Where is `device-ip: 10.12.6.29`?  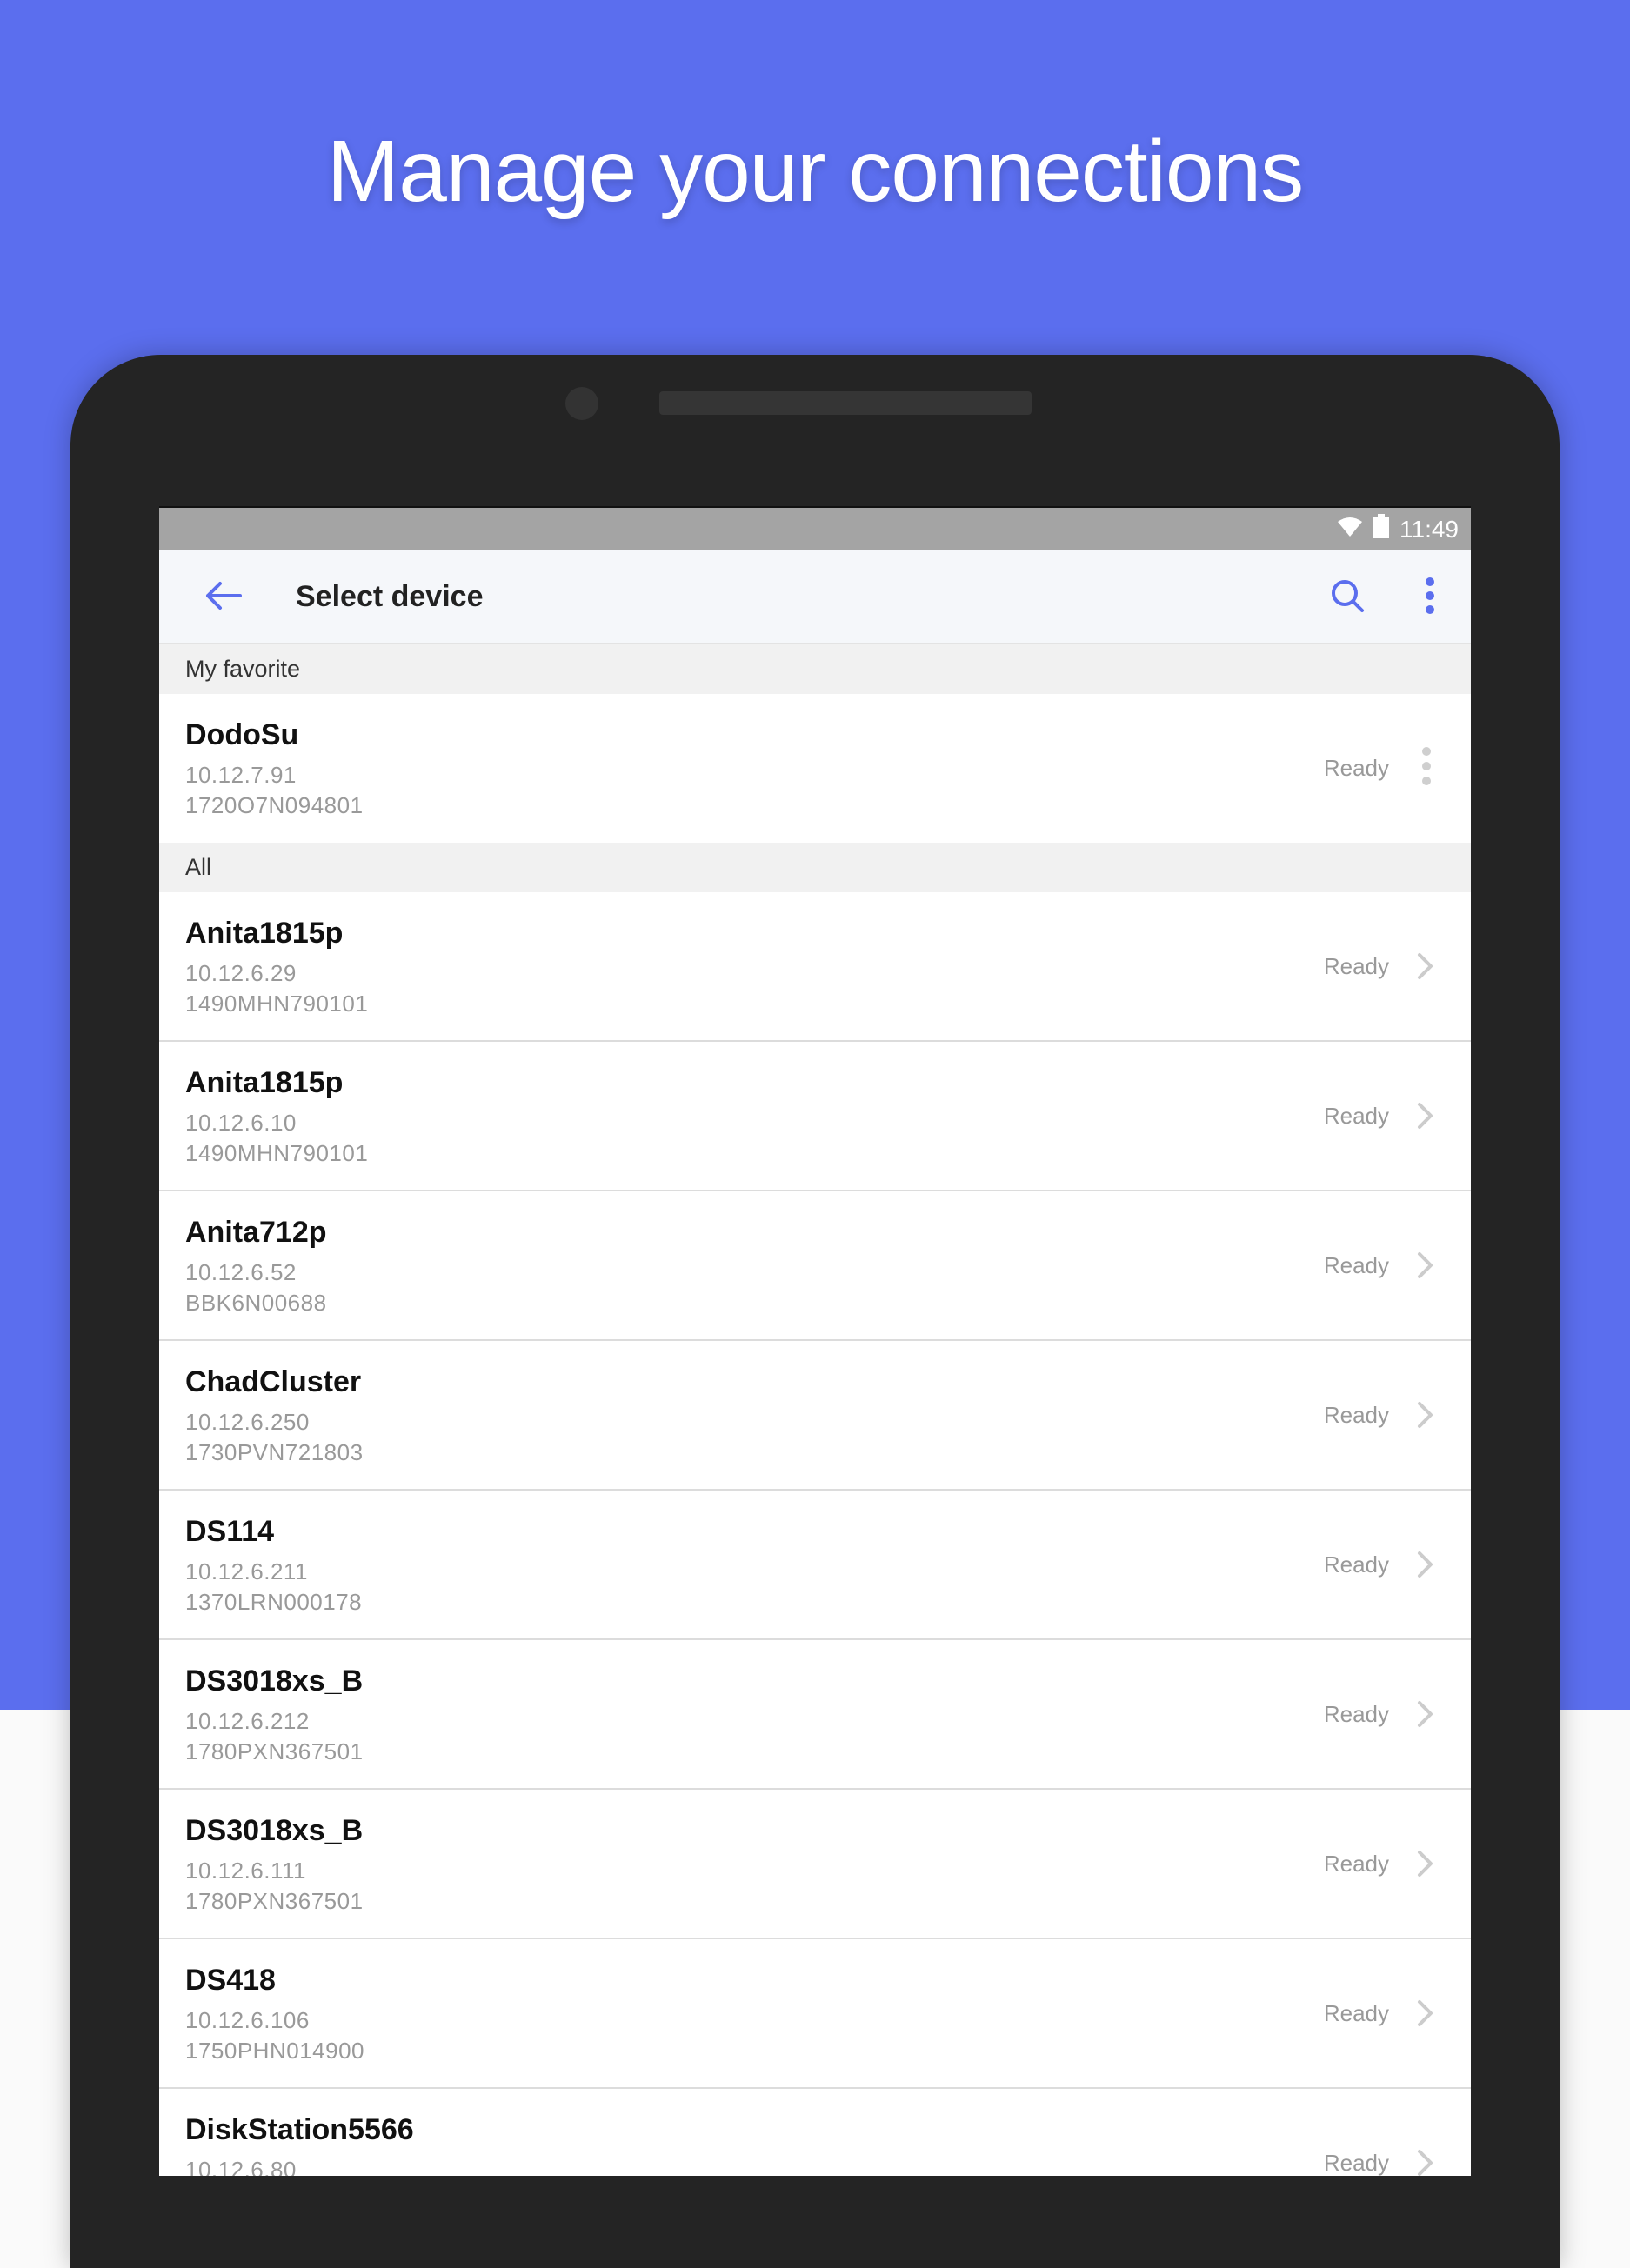 device-ip: 10.12.6.29 is located at coordinates (241, 973).